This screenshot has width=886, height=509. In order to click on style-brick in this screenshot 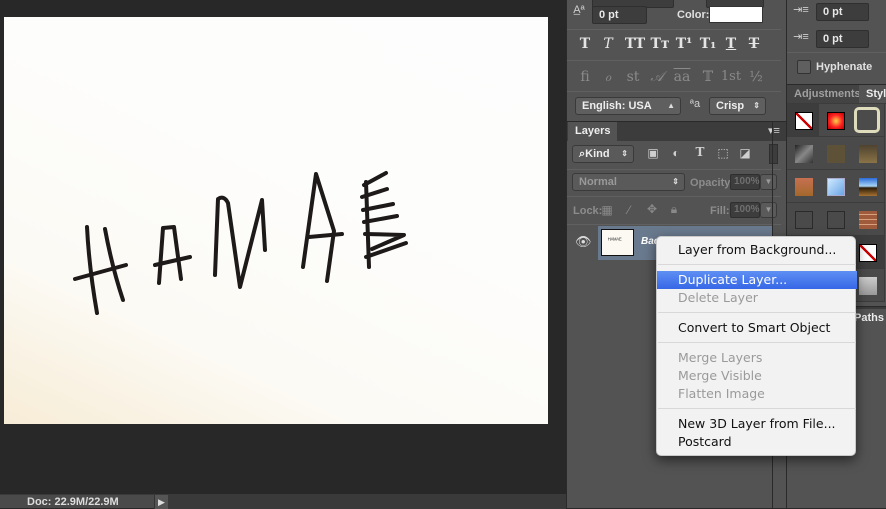, I will do `click(868, 219)`.